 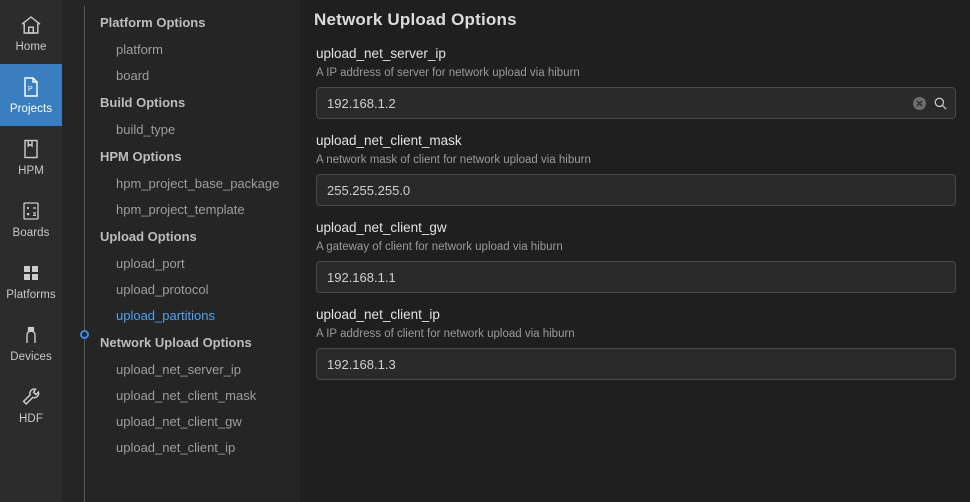 What do you see at coordinates (200, 210) in the screenshot?
I see `tree-item-hpm-project-template: hpm_project_template` at bounding box center [200, 210].